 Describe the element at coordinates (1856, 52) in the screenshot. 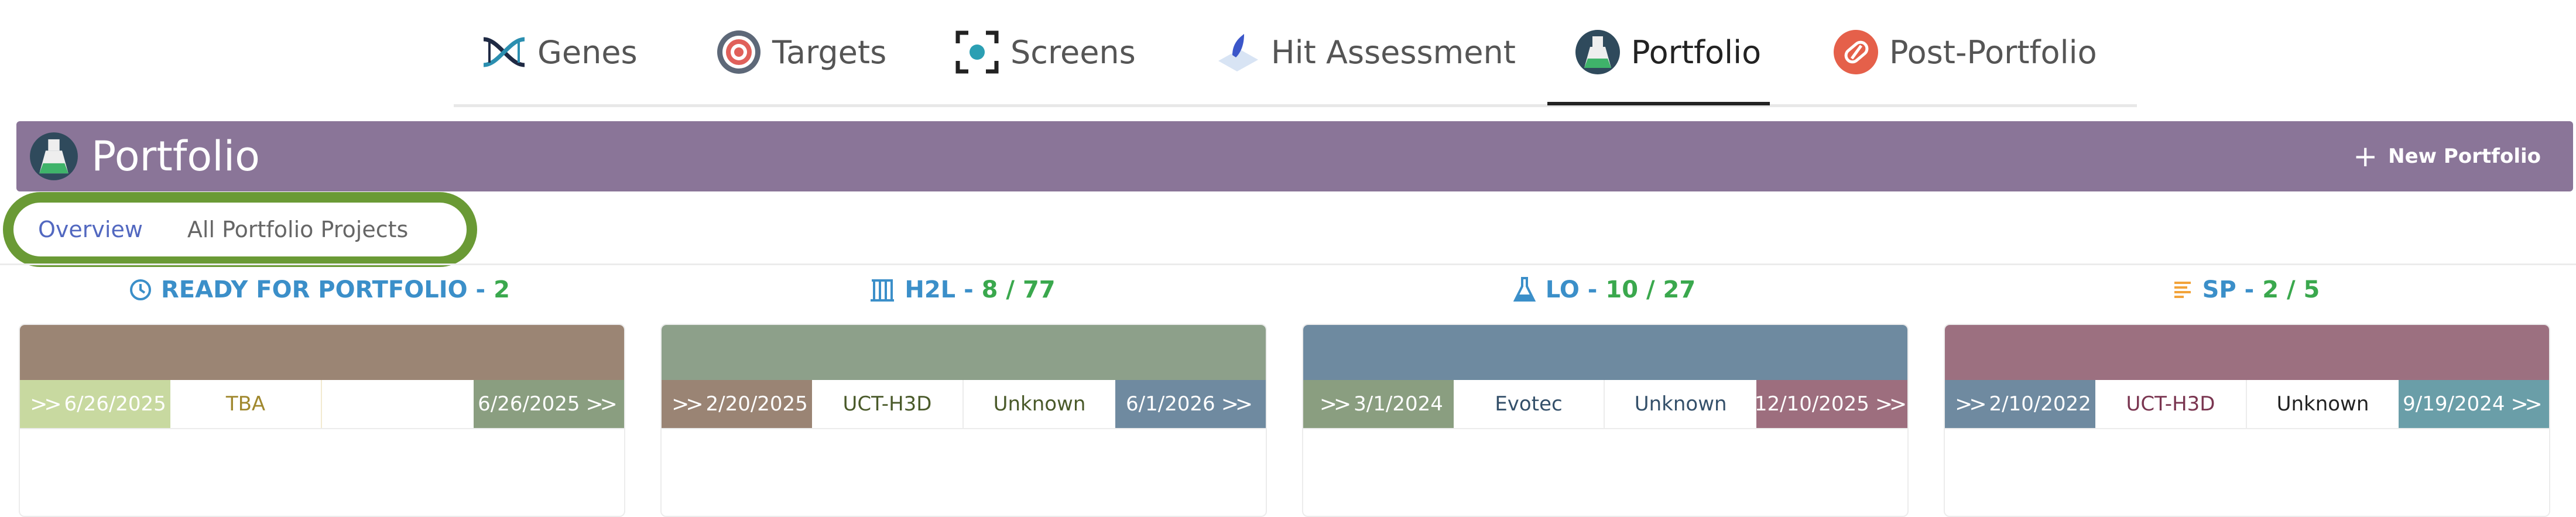

I see `post-portfolio-icon` at that location.